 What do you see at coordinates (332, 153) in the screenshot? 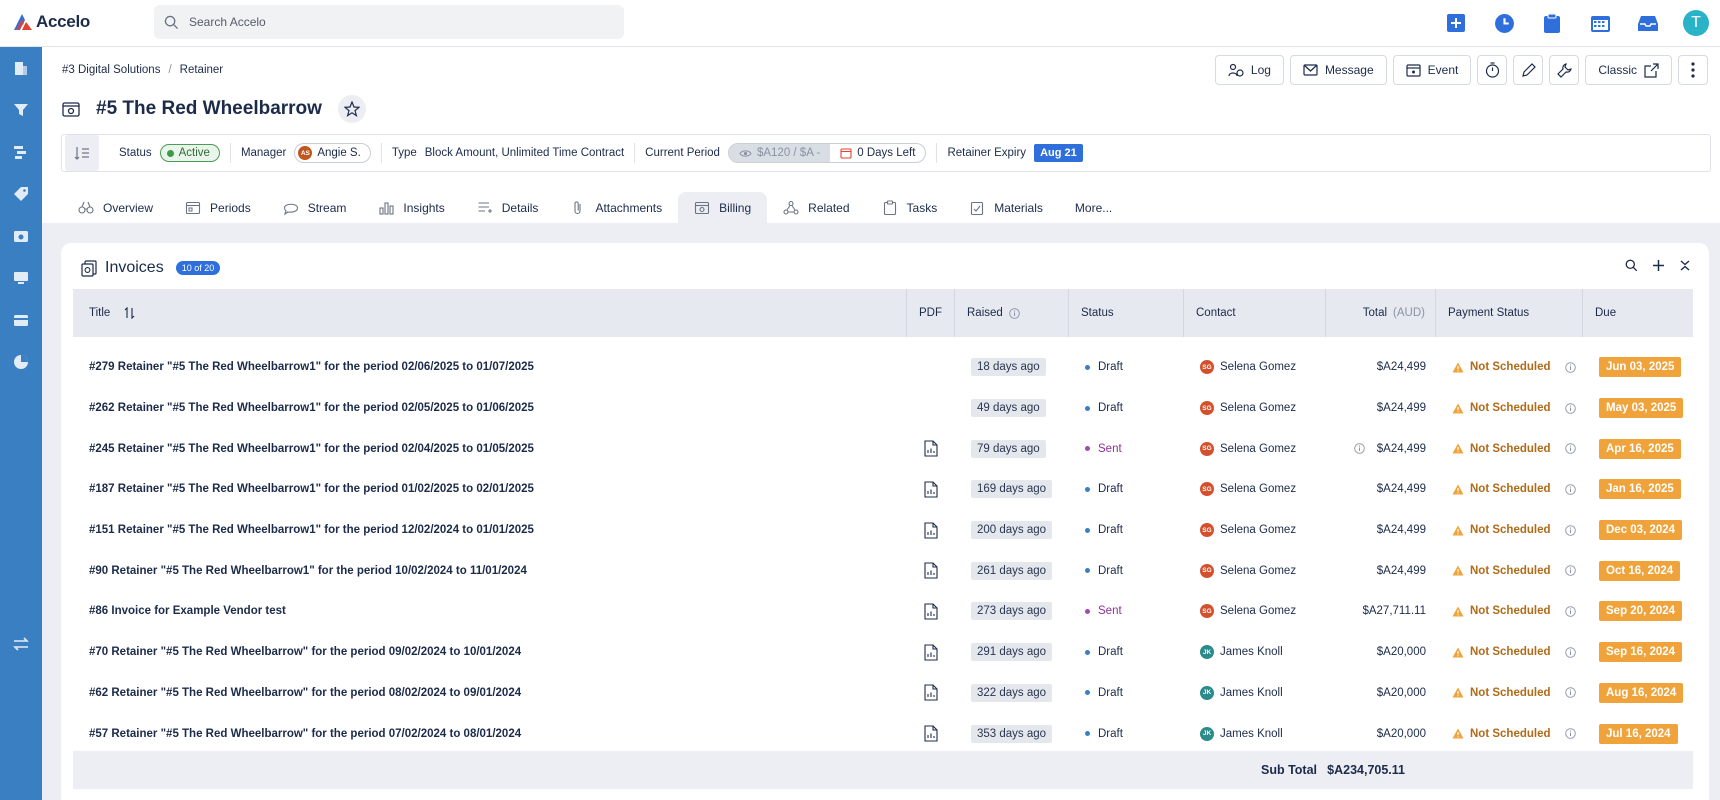
I see `manager-pill: AS Angie S.` at bounding box center [332, 153].